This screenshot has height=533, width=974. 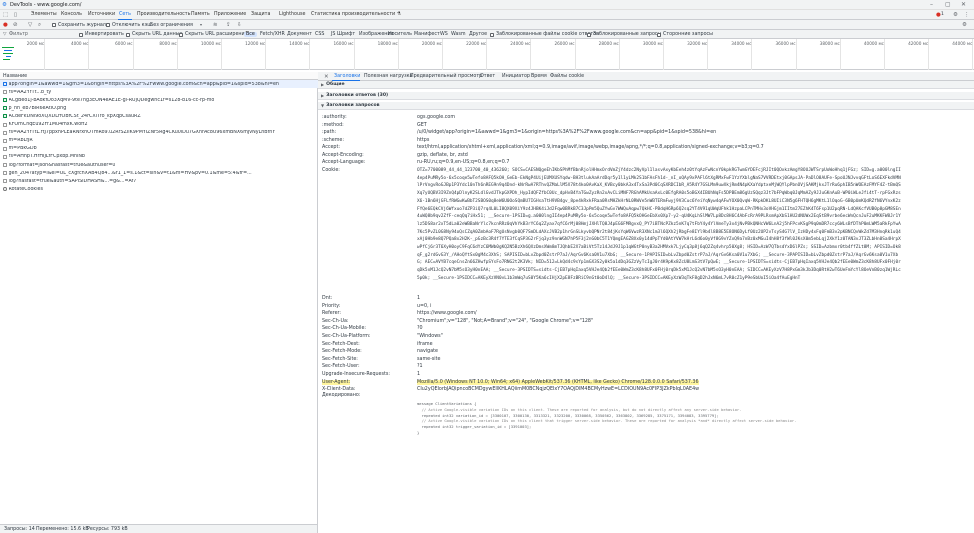 What do you see at coordinates (487, 76) in the screenshot?
I see `detail-tab-3: Ответ` at bounding box center [487, 76].